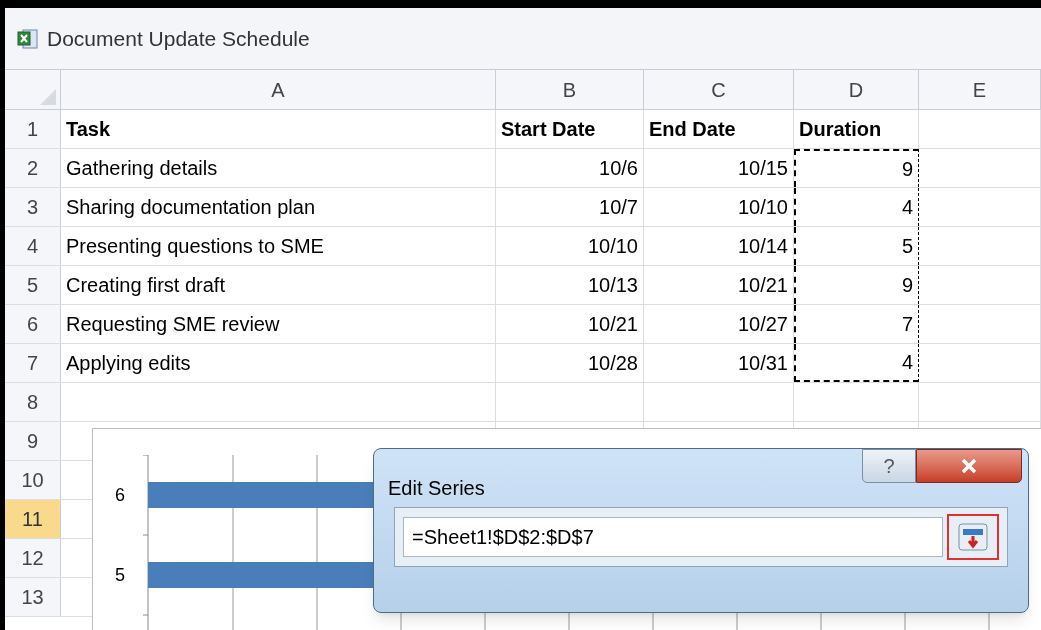 The width and height of the screenshot is (1041, 630). Describe the element at coordinates (191, 207) in the screenshot. I see `table-cell-text: Sharing documentation plan` at that location.